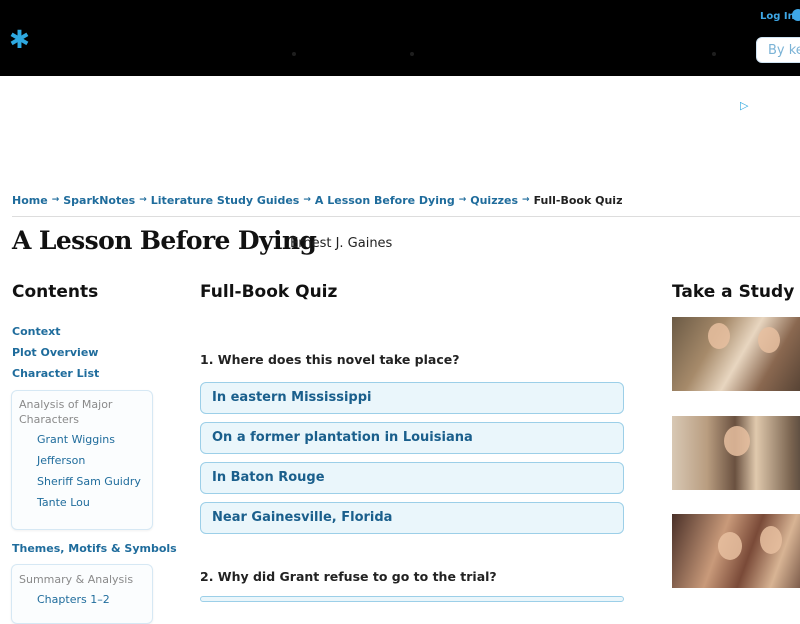 The width and height of the screenshot is (800, 624). I want to click on breadcrumb-home: Home, so click(30, 200).